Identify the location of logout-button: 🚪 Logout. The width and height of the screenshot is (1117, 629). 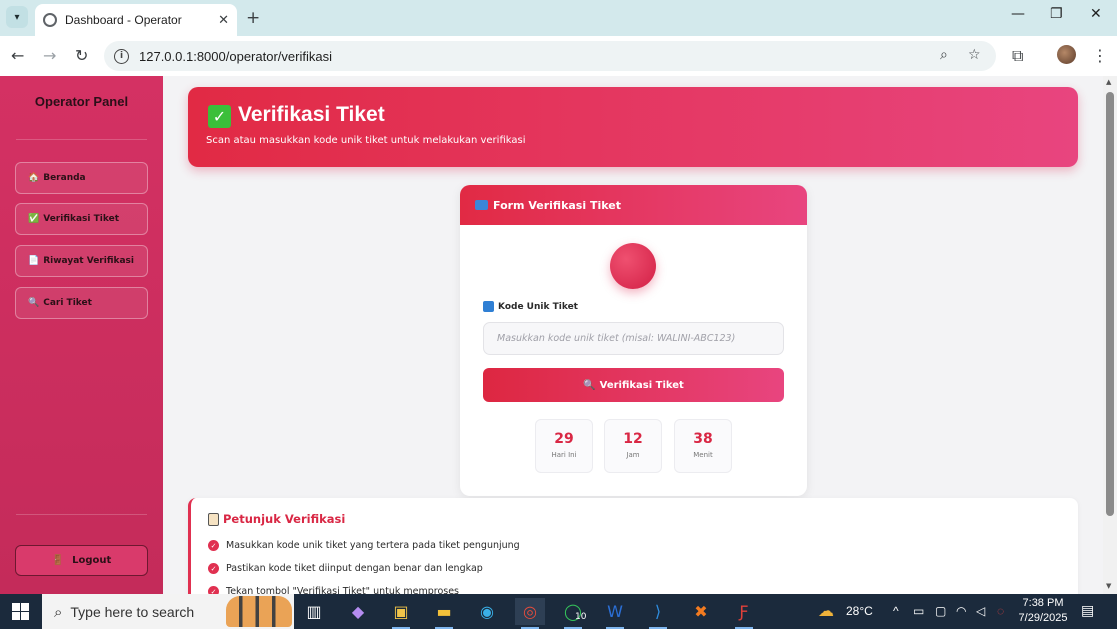
(81, 560).